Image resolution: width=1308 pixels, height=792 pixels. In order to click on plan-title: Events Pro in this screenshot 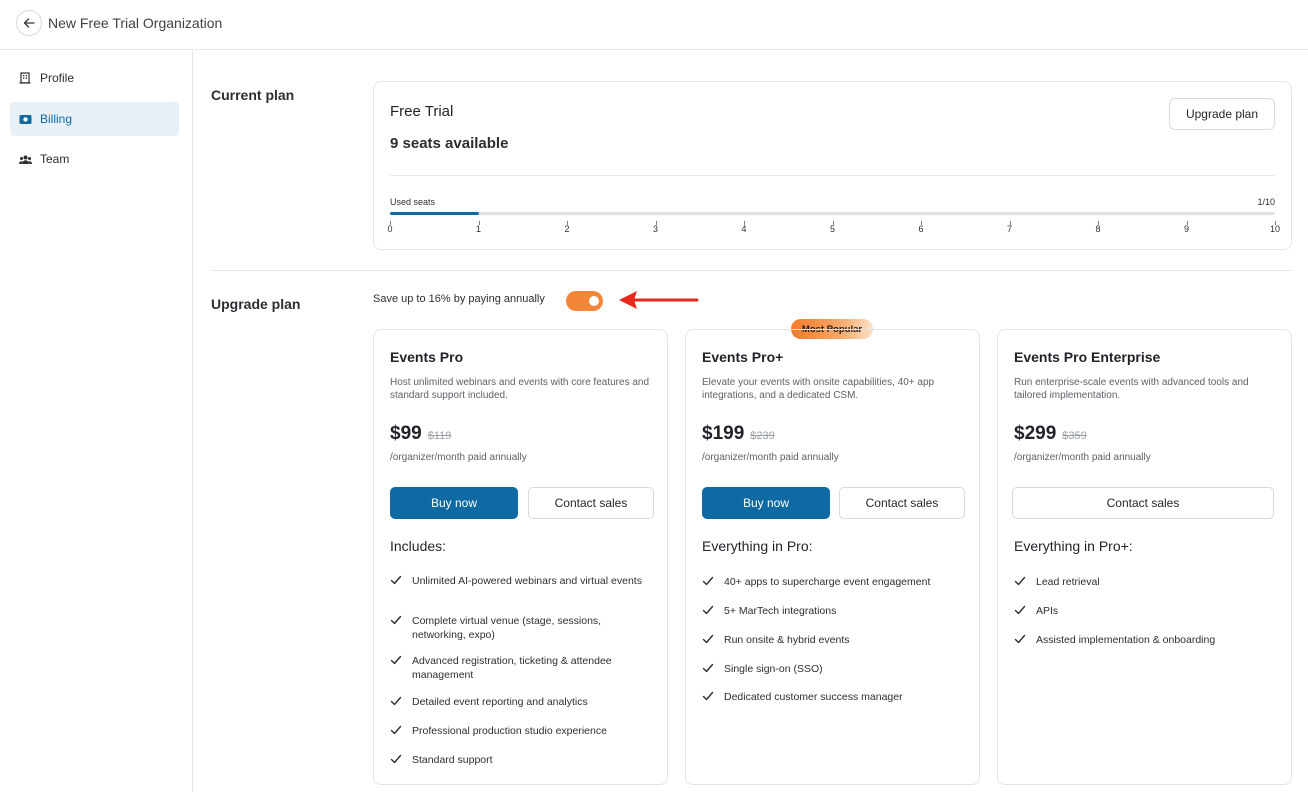, I will do `click(427, 357)`.